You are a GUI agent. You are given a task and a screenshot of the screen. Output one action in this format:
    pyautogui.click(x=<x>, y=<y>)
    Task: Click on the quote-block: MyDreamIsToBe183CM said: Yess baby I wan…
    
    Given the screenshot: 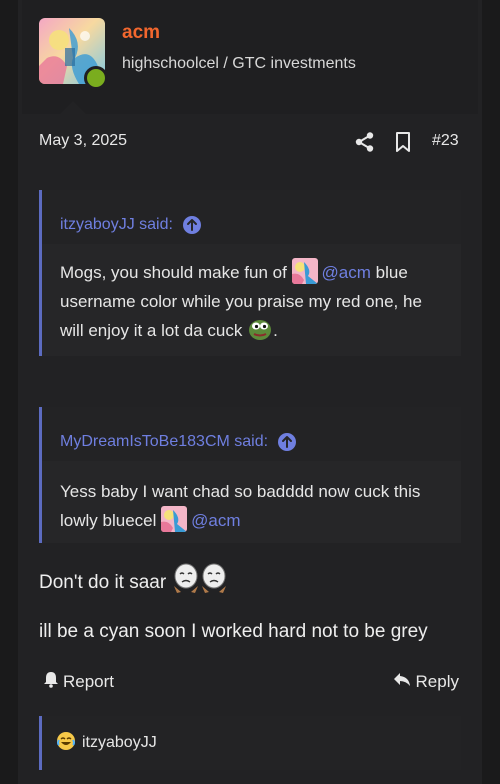 What is the action you would take?
    pyautogui.click(x=250, y=475)
    